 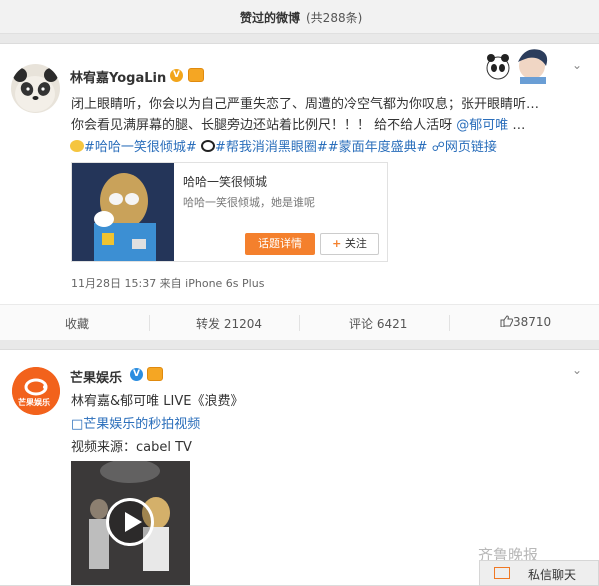 I want to click on topic-line: #哈哈一笑很倾城# #帮我消消黑眼圈##蒙面年度盛典# ☍网页链接, so click(x=283, y=145).